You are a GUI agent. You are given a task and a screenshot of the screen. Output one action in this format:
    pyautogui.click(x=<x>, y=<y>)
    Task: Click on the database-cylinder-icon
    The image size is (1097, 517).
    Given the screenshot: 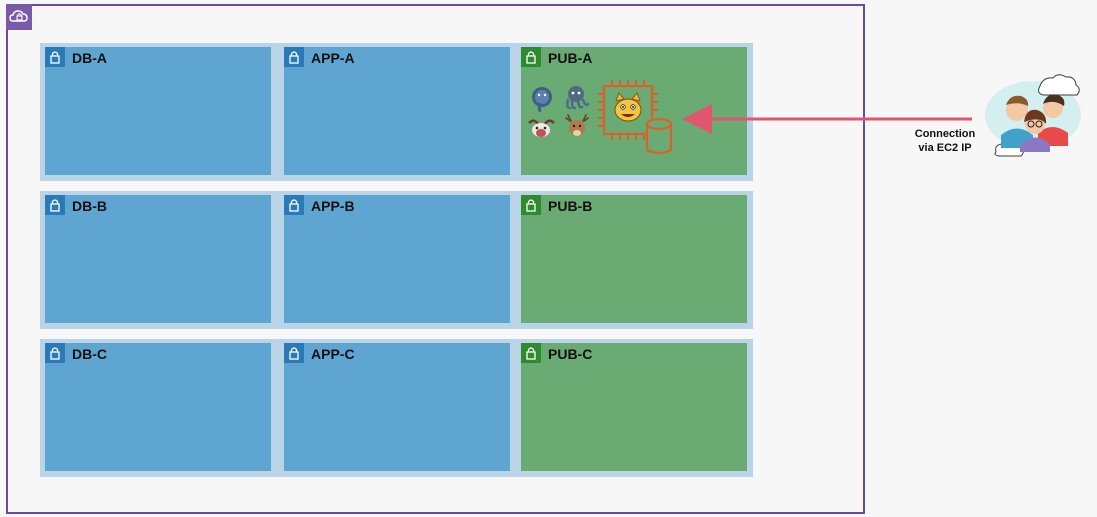 What is the action you would take?
    pyautogui.click(x=659, y=136)
    